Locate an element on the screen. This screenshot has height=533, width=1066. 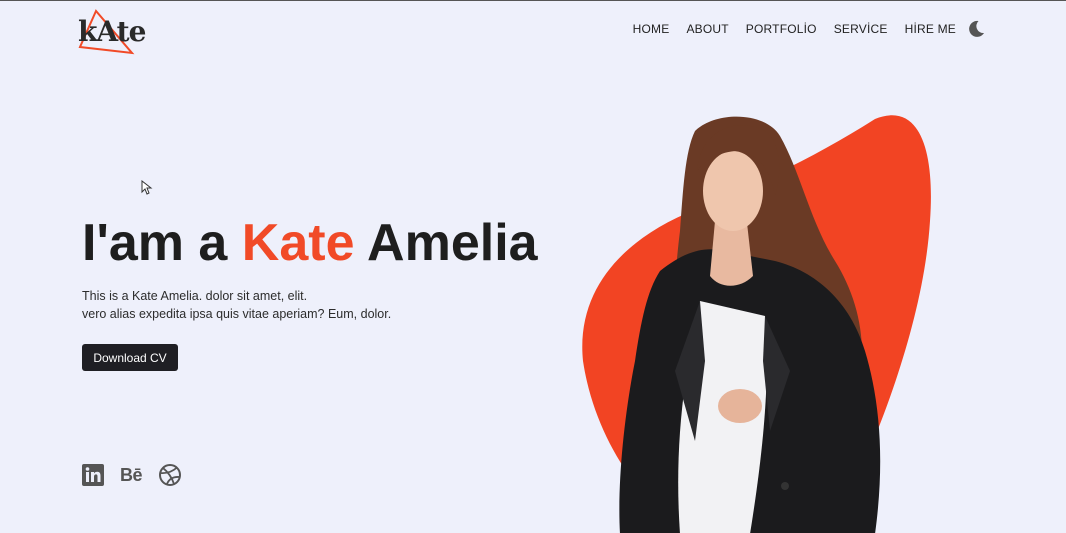
dribbble-icon is located at coordinates (170, 475).